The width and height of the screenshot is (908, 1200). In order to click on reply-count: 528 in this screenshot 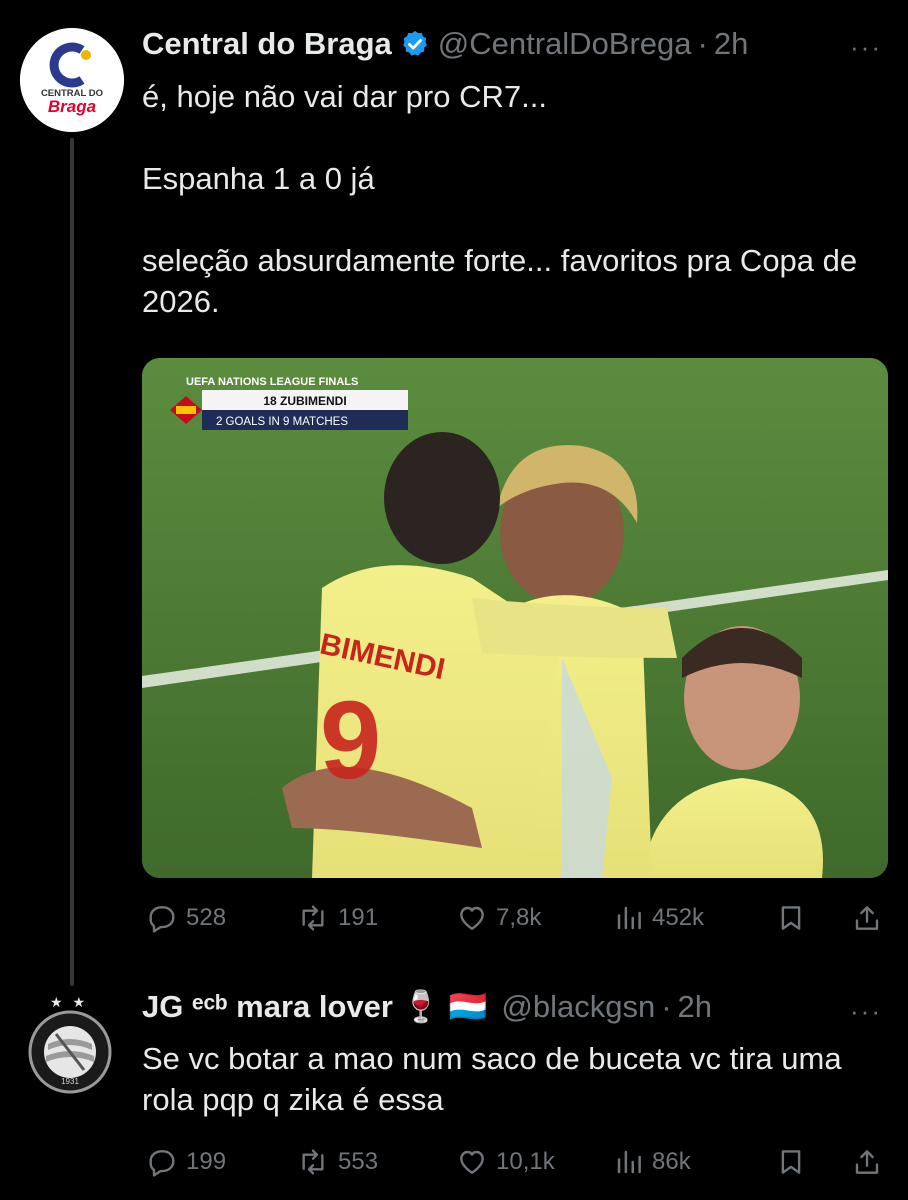, I will do `click(206, 917)`.